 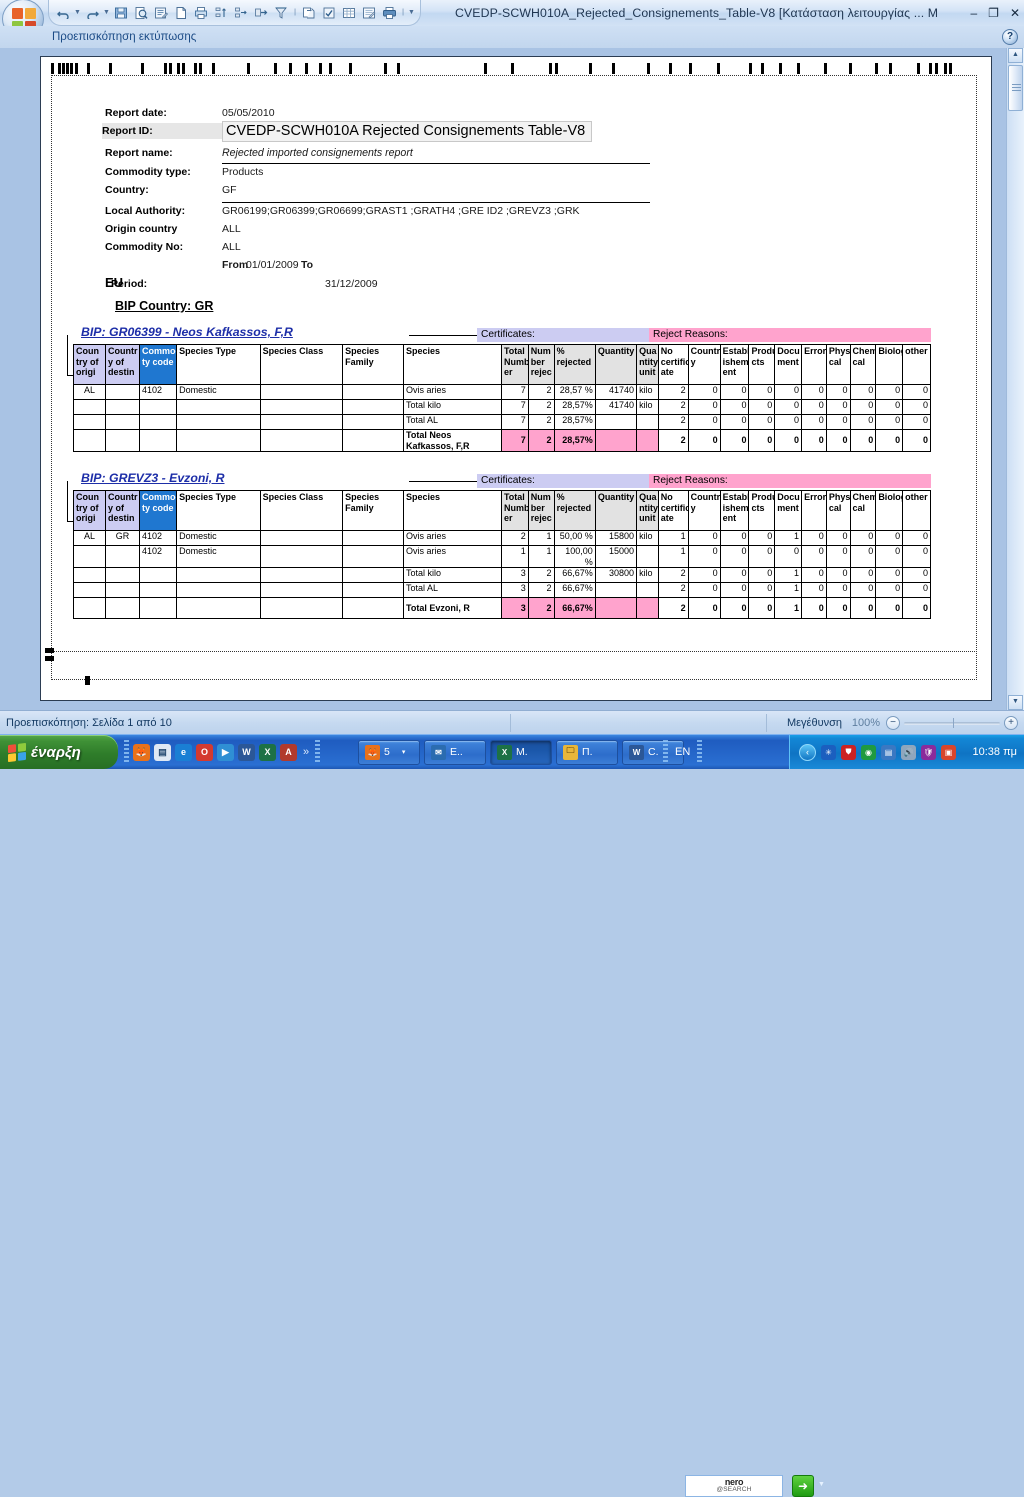 I want to click on vertical-scrollbar: ▲ ▼, so click(x=1015, y=379).